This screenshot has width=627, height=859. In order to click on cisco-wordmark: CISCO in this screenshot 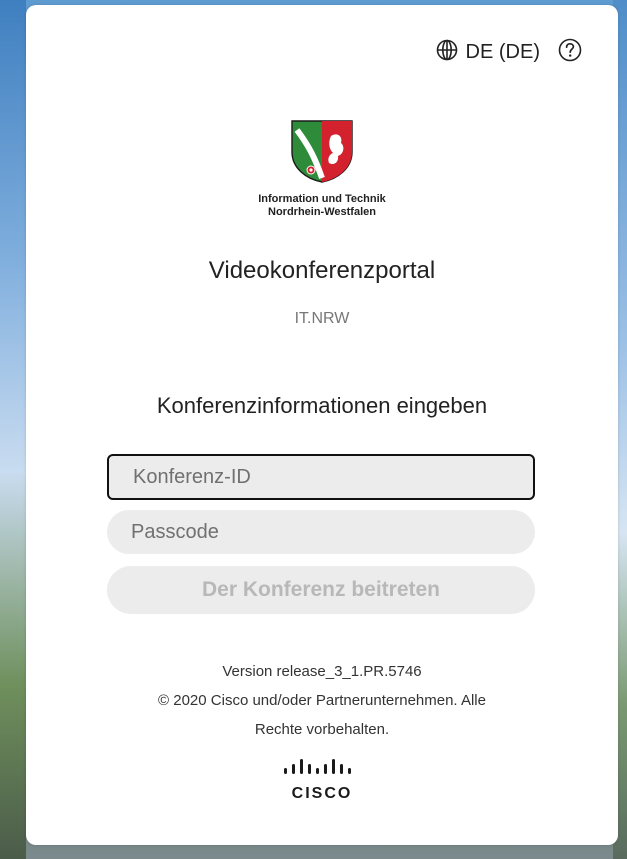, I will do `click(322, 793)`.